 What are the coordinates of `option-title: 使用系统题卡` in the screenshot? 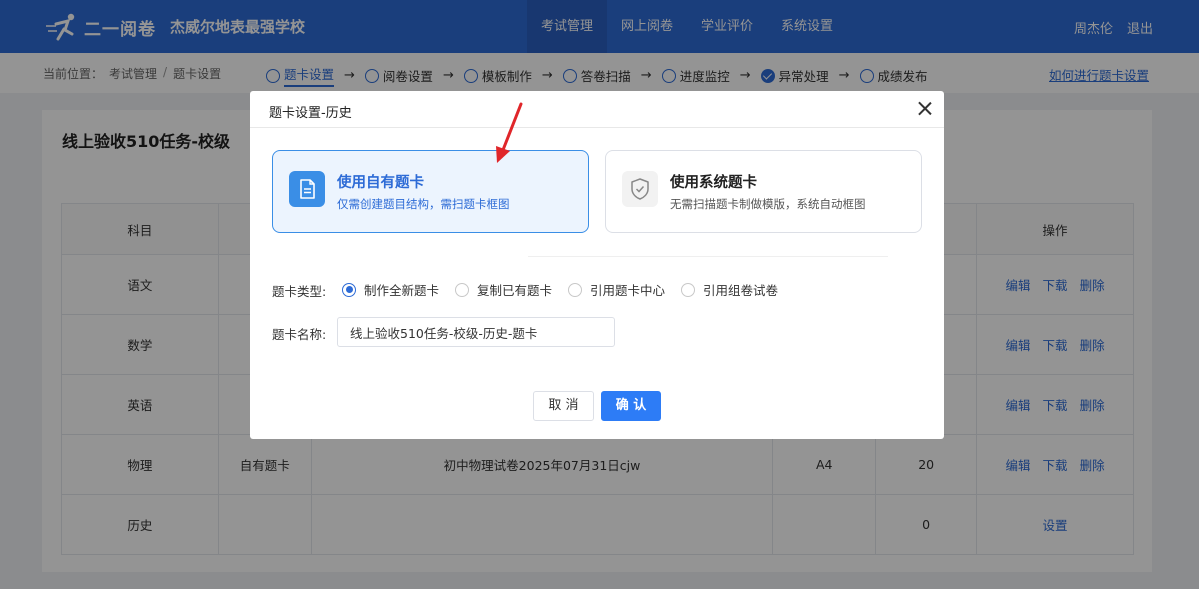 It's located at (713, 183).